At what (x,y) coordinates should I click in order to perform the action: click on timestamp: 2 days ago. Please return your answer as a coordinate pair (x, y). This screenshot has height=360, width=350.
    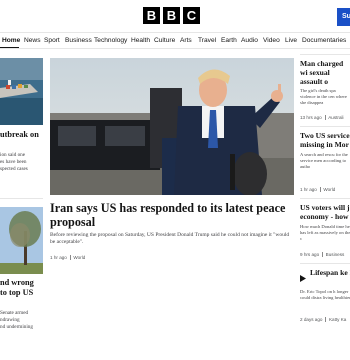
    Looking at the image, I should click on (311, 319).